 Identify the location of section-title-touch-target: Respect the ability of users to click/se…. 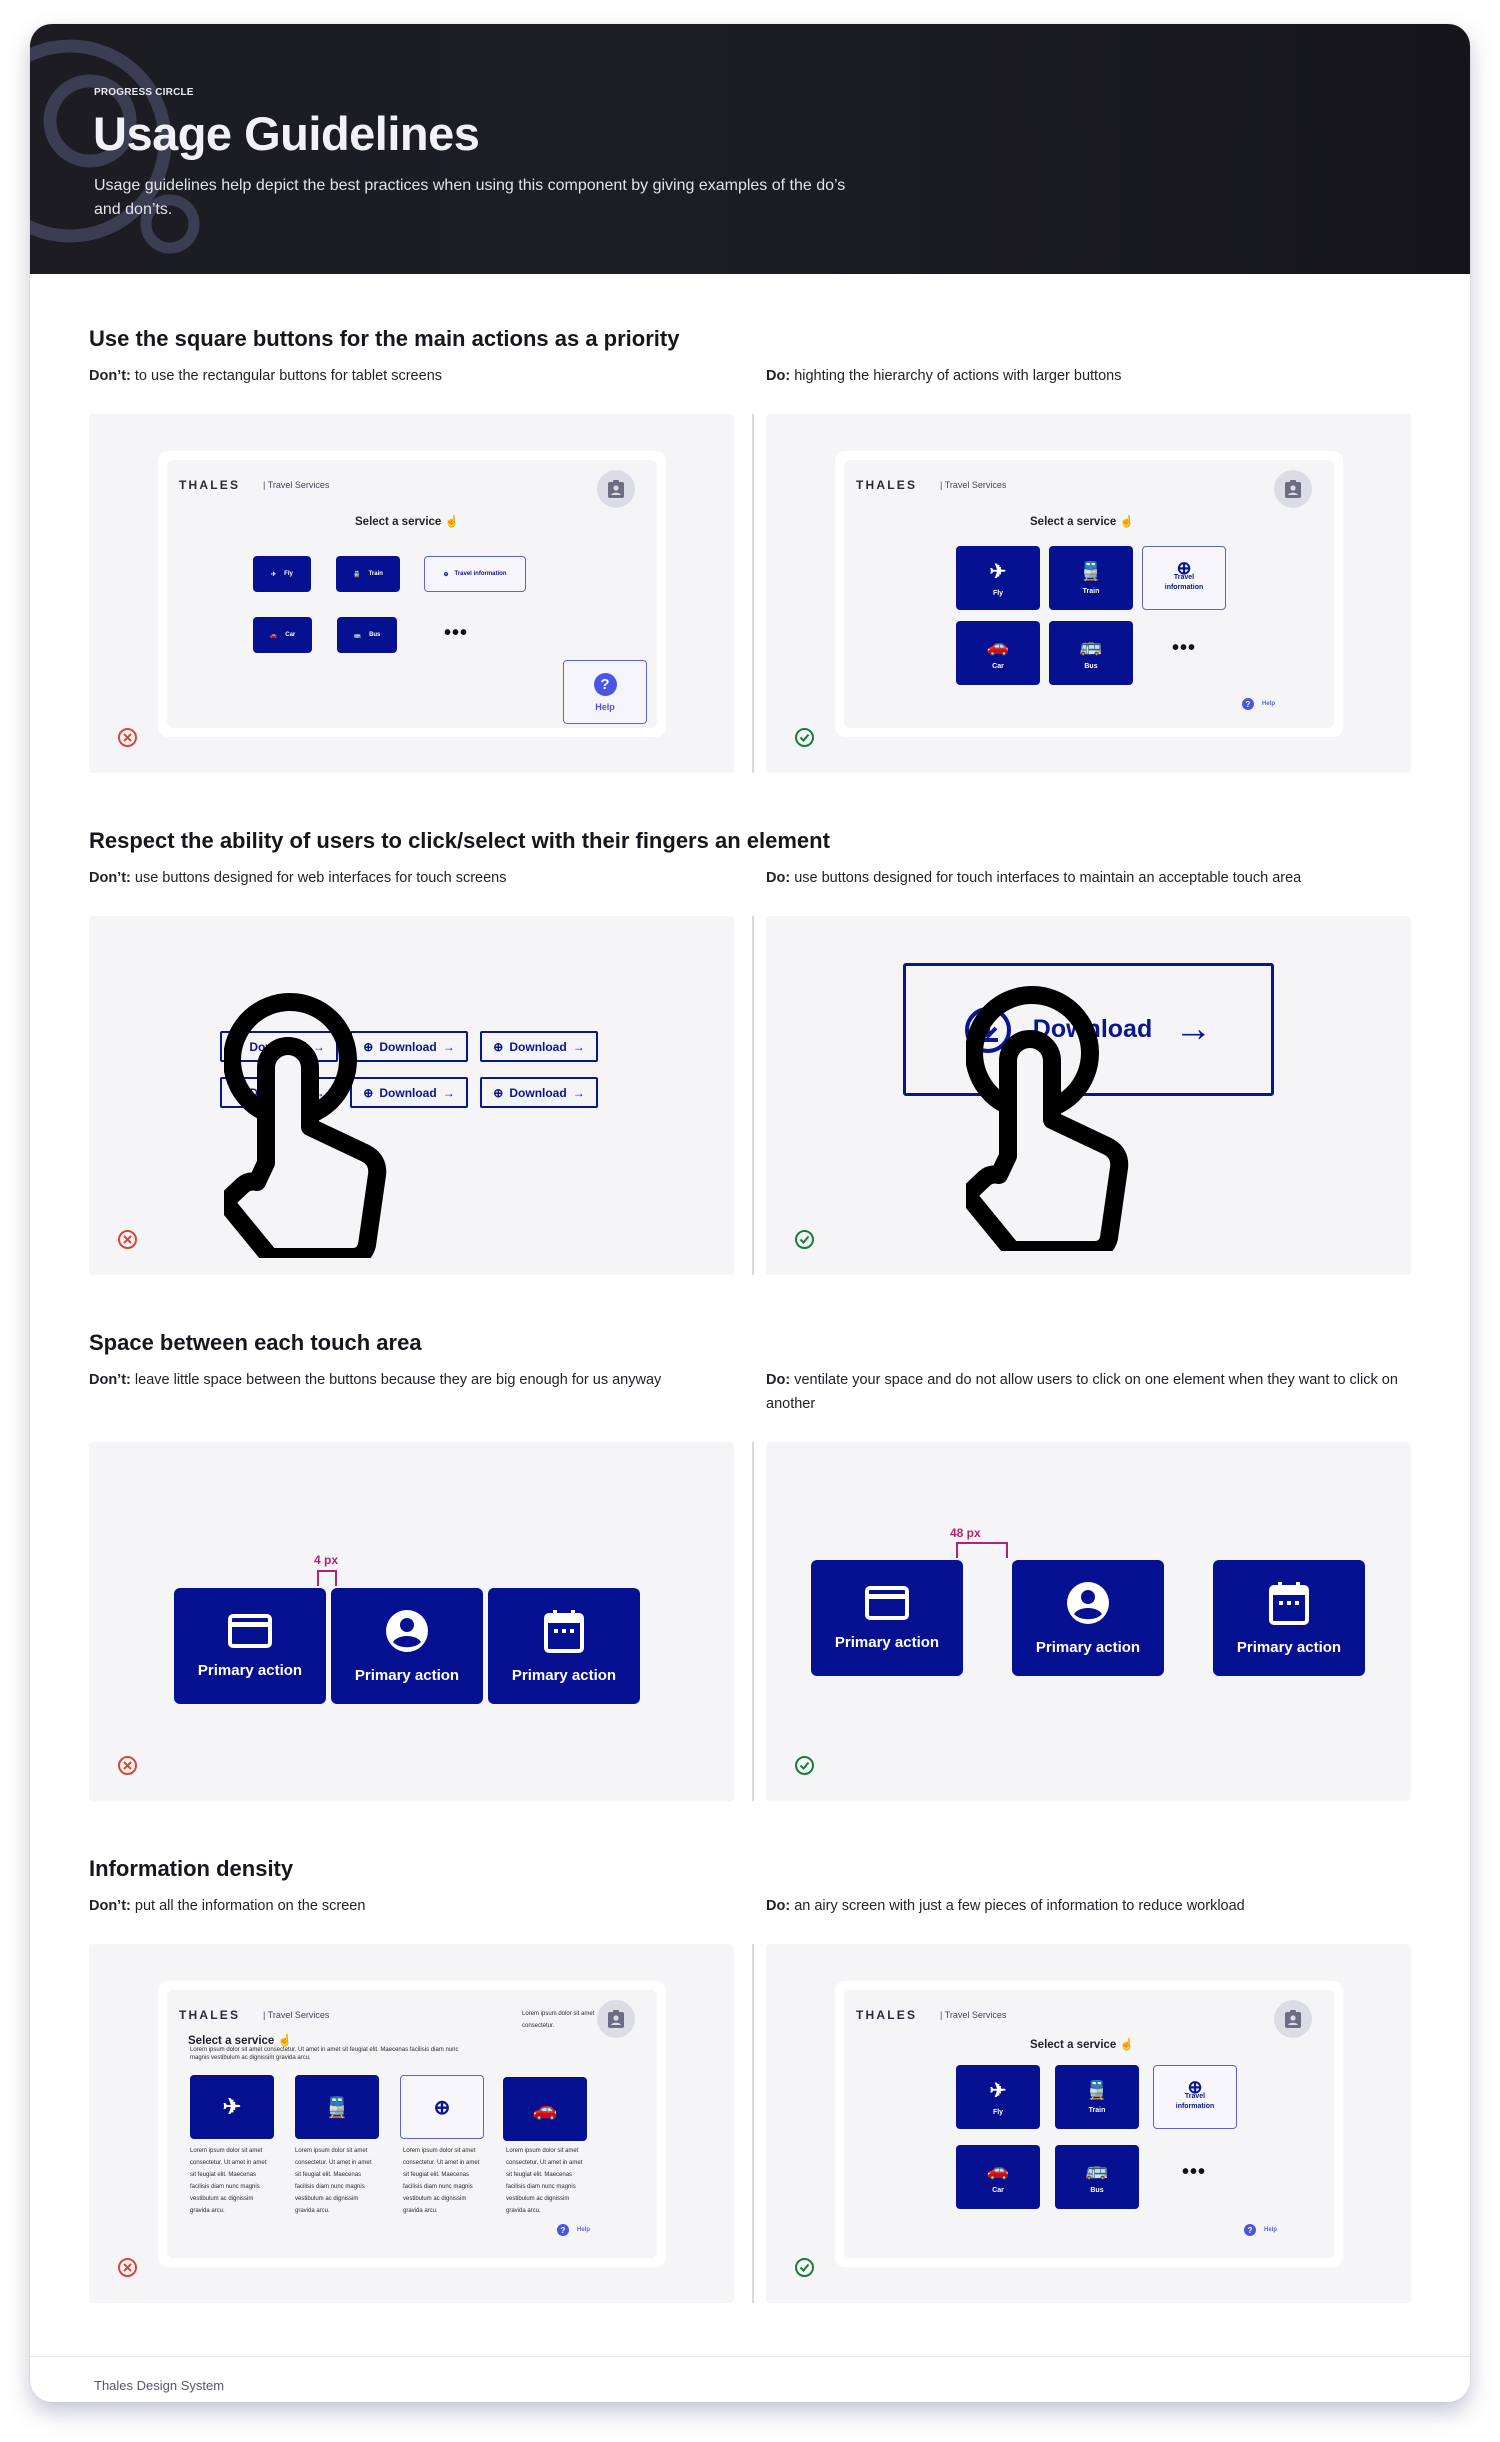
(459, 840).